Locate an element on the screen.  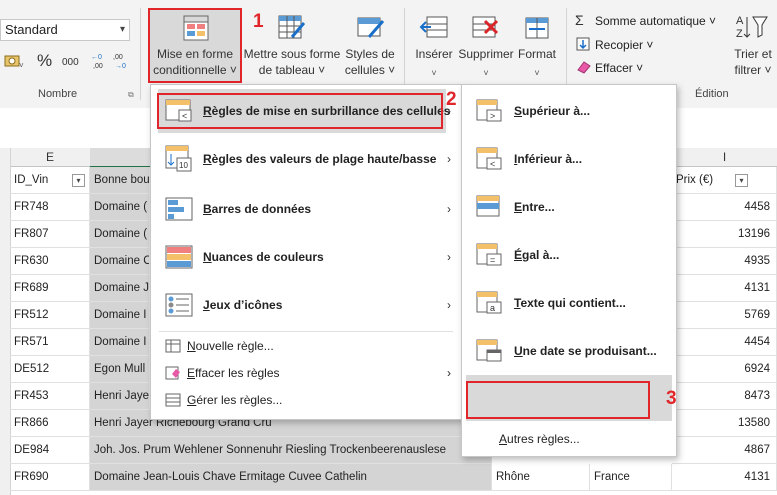
cell-id: FR748 is located at coordinates (50, 207).